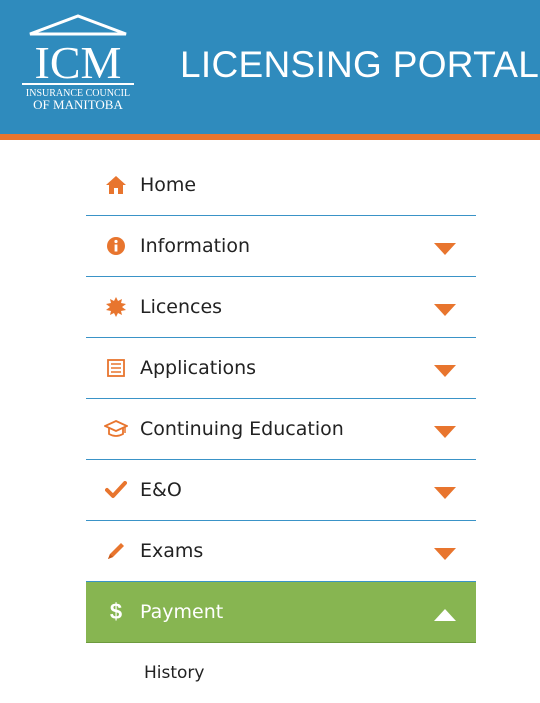 The width and height of the screenshot is (540, 703). Describe the element at coordinates (281, 185) in the screenshot. I see `nav-item-home: Home` at that location.